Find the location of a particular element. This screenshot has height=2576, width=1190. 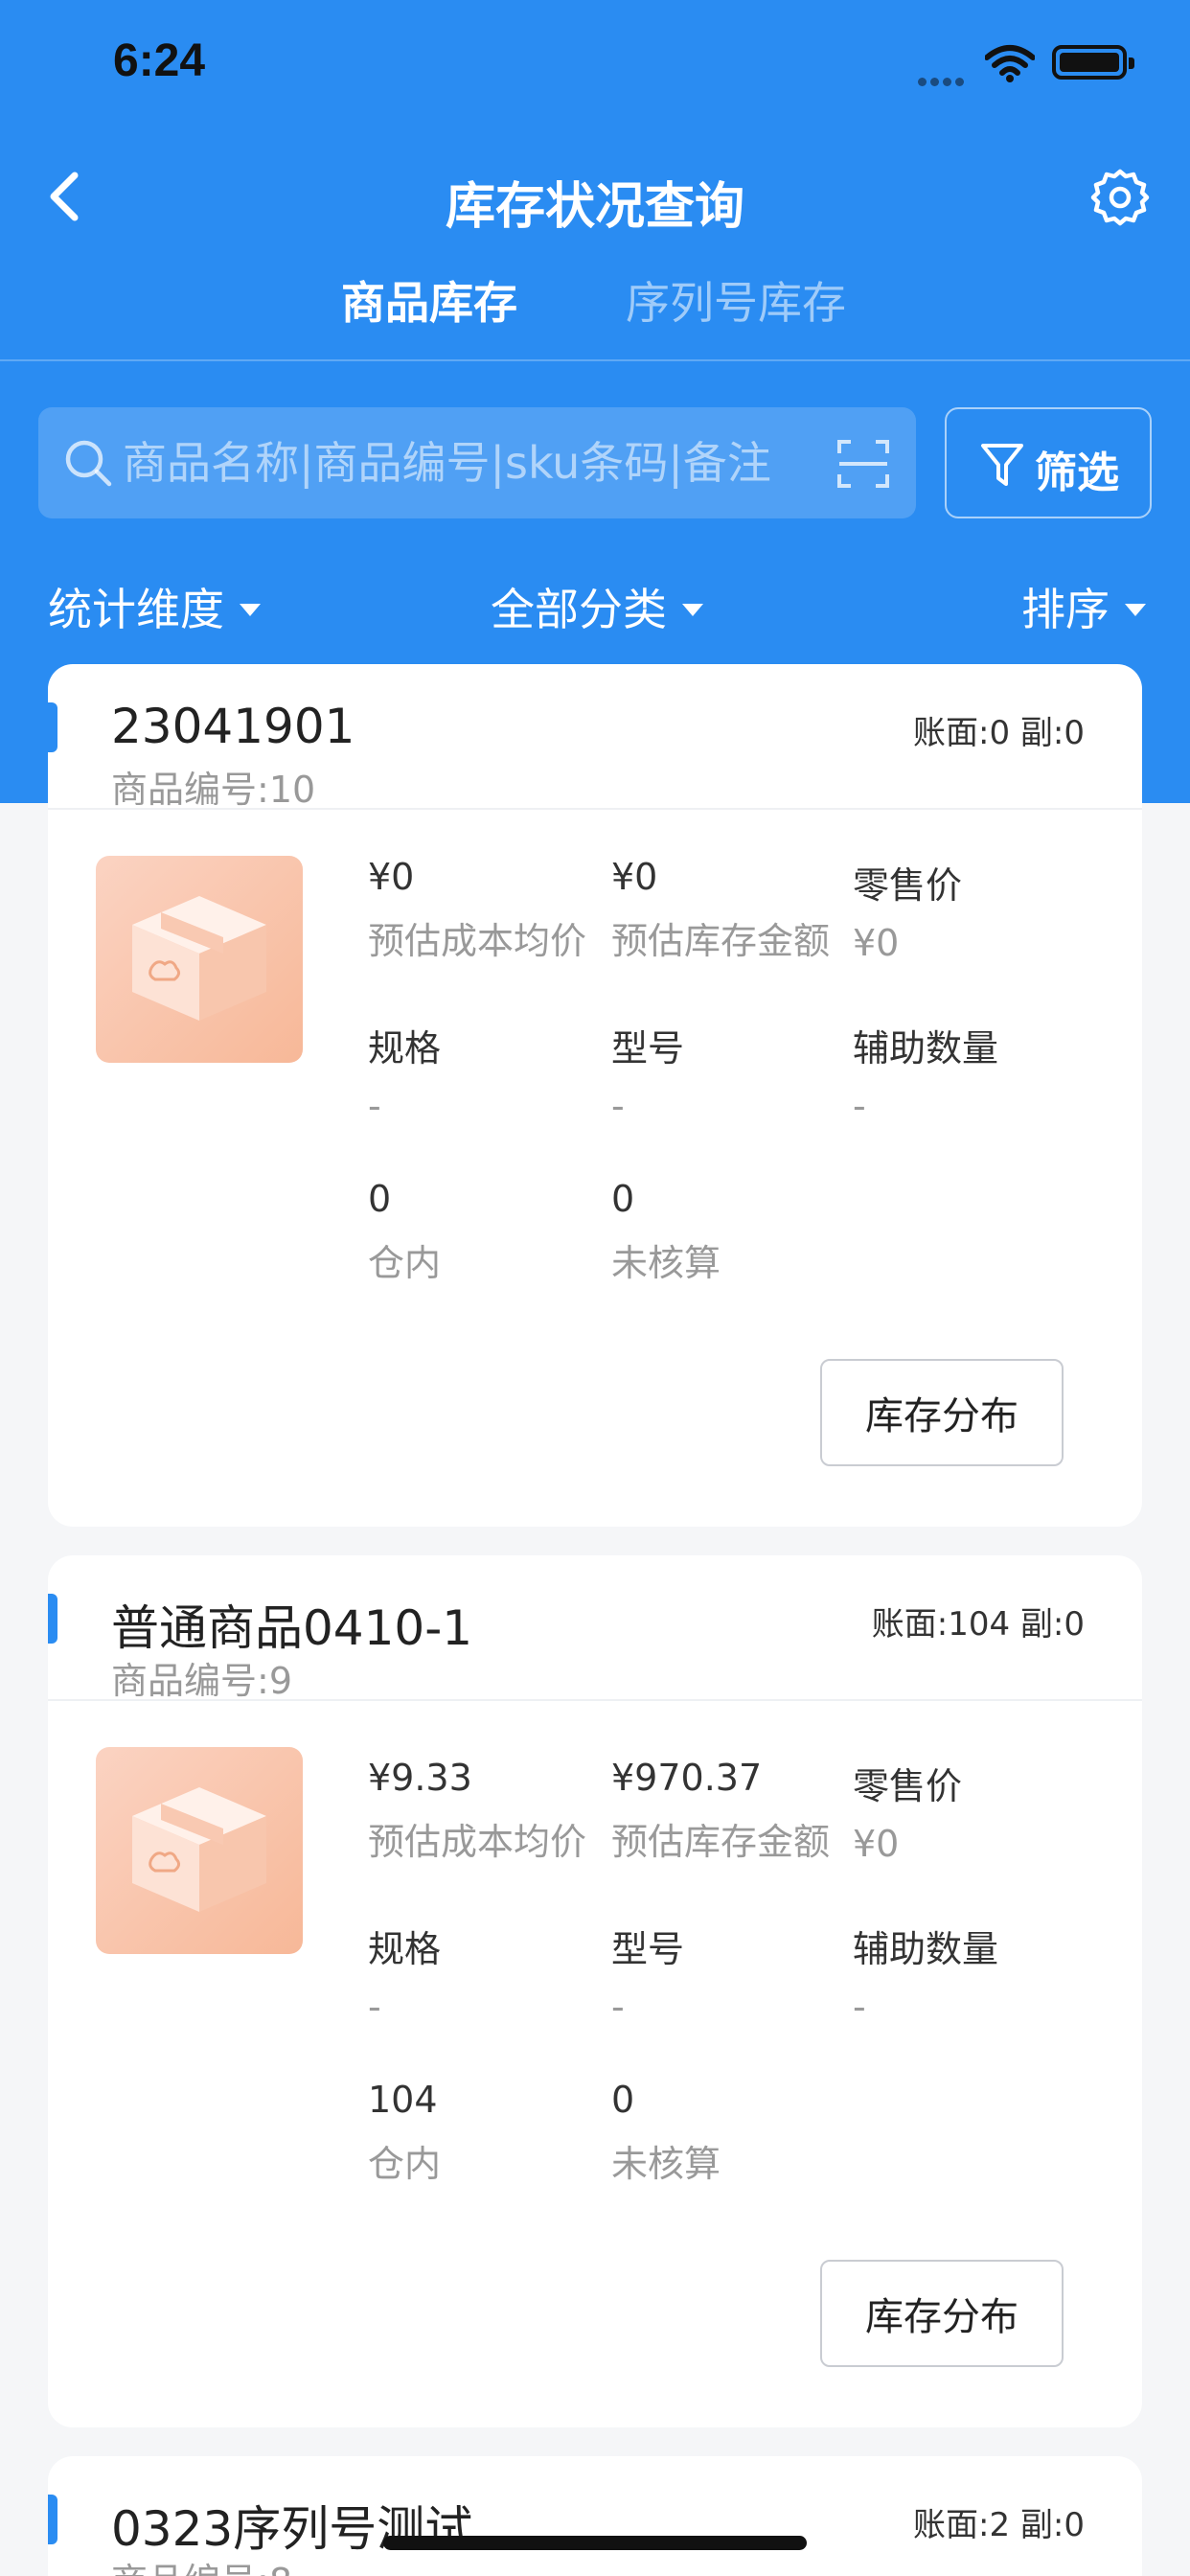

product-code: 商品编号:8 is located at coordinates (202, 2564).